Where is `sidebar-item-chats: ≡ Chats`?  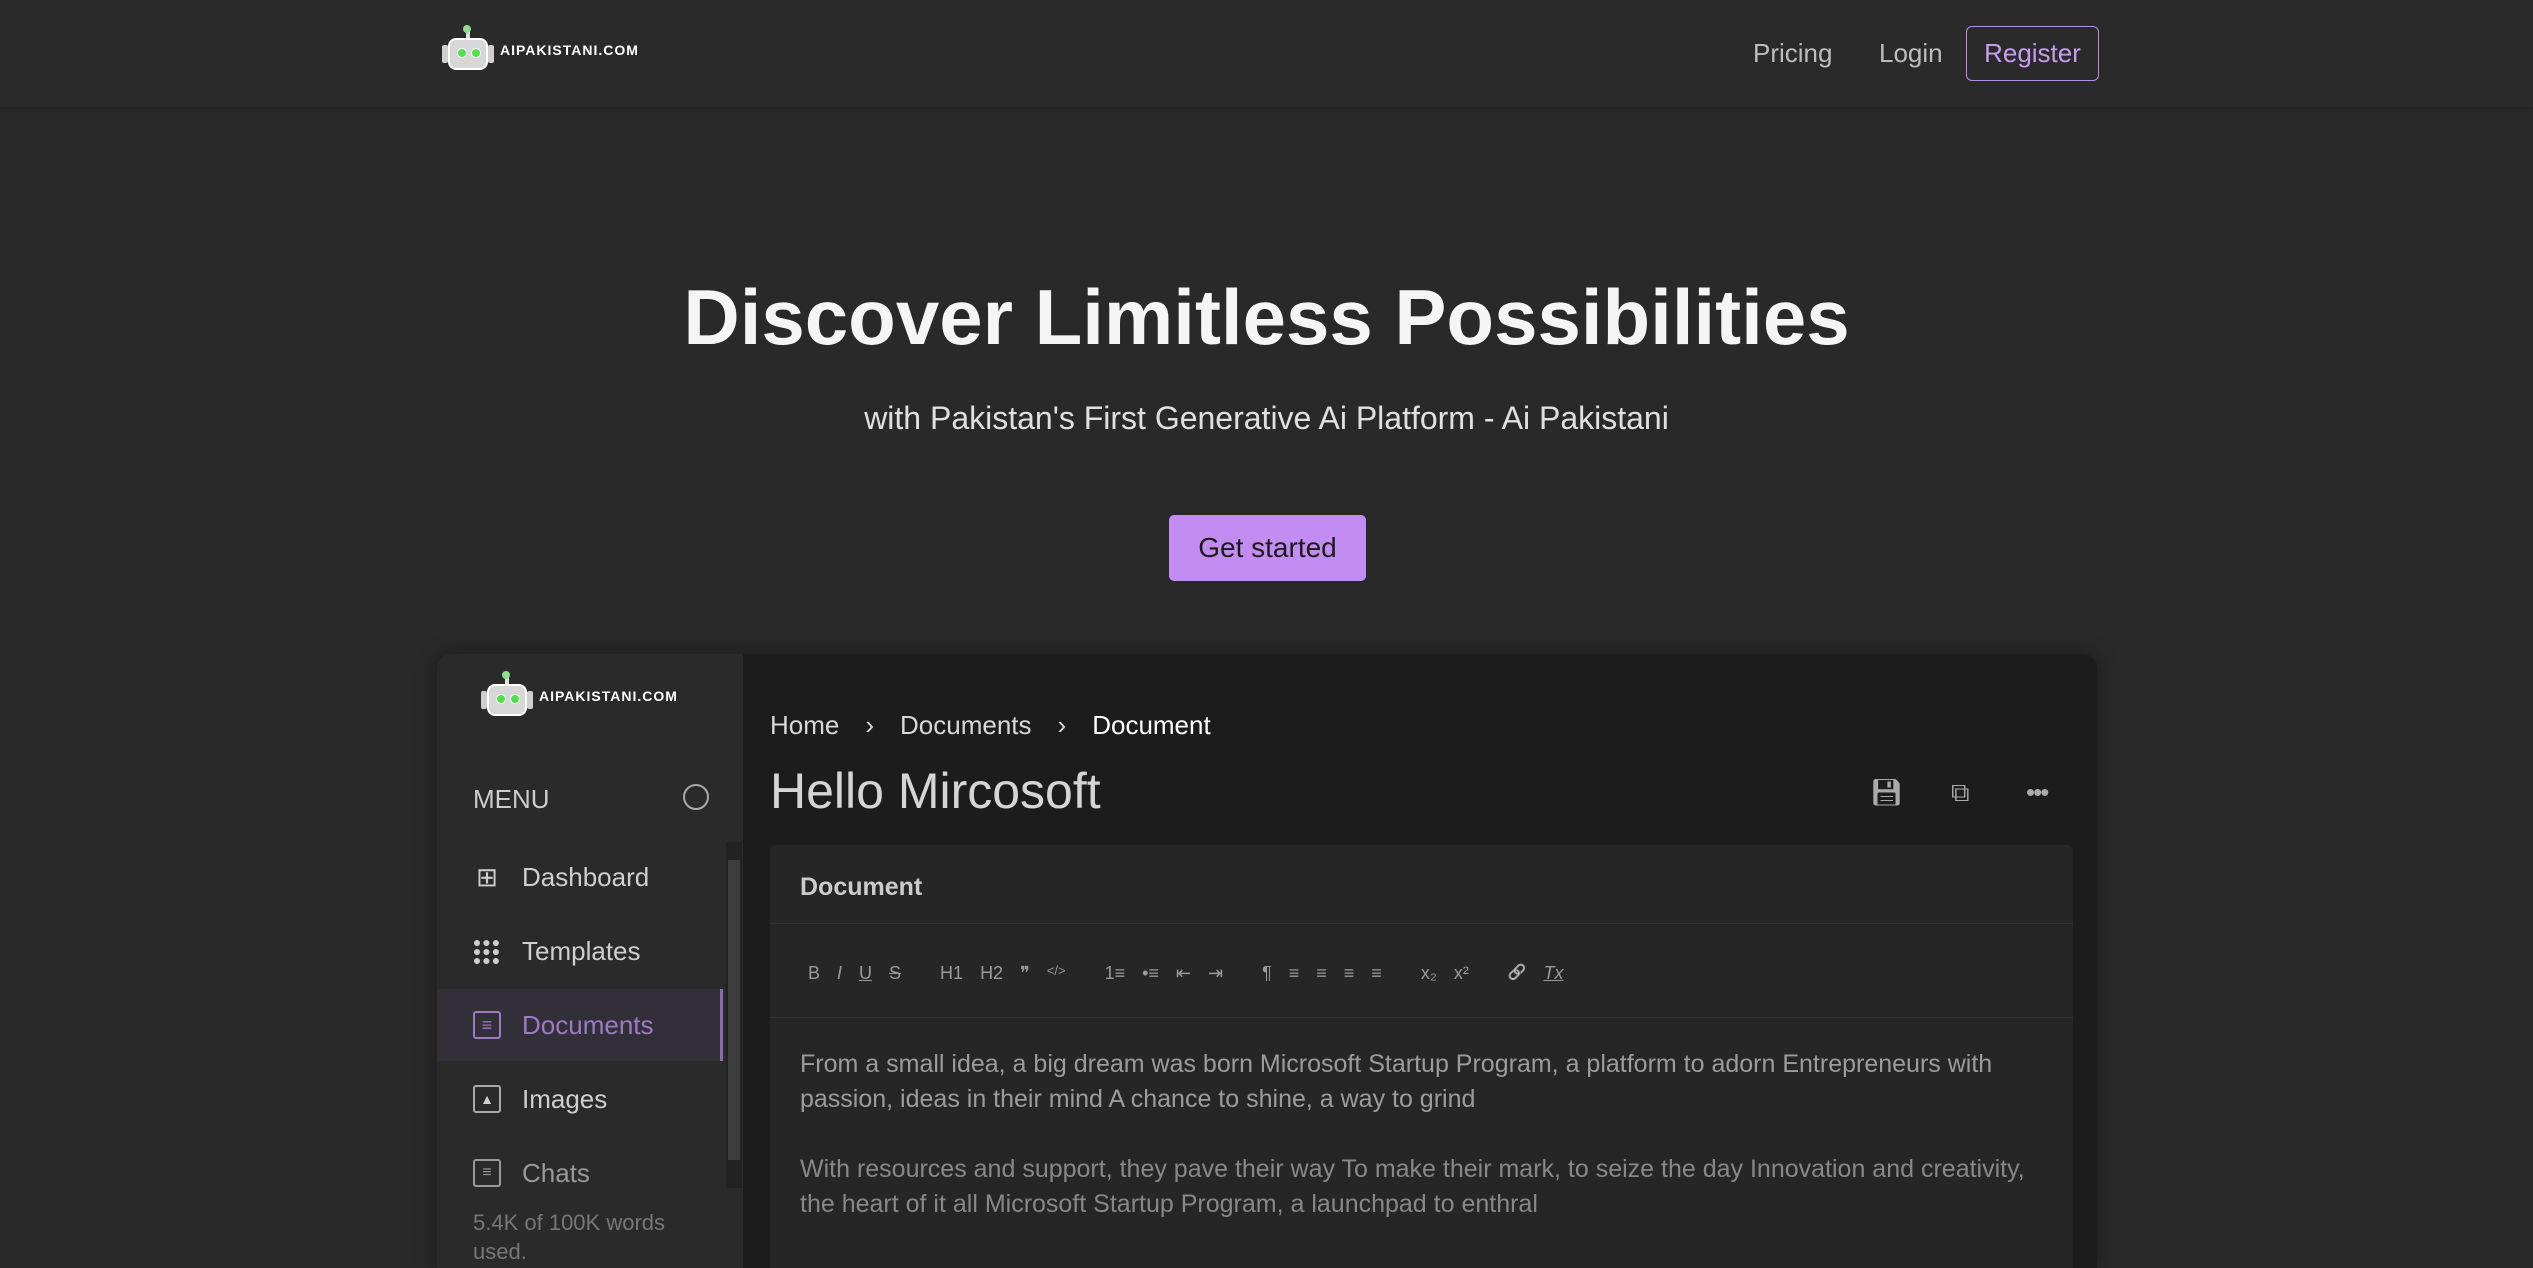
sidebar-item-chats: ≡ Chats is located at coordinates (580, 1173).